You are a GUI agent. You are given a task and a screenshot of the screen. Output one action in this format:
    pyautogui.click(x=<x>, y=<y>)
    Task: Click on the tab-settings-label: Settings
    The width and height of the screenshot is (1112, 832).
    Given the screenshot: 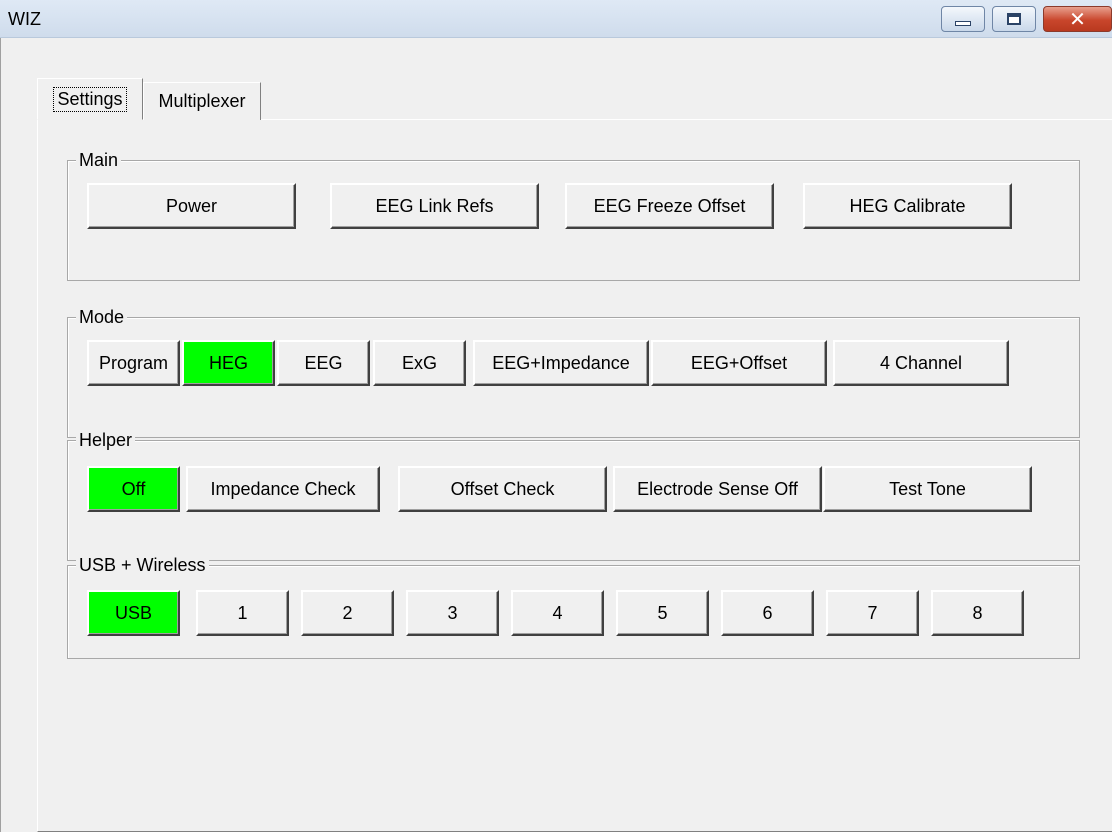 What is the action you would take?
    pyautogui.click(x=90, y=99)
    